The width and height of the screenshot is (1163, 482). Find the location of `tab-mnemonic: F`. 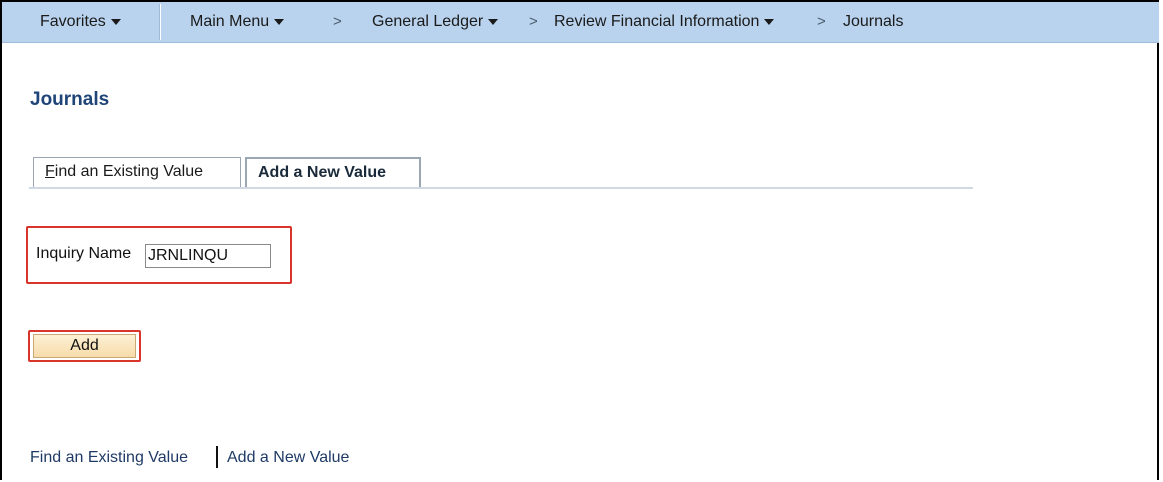

tab-mnemonic: F is located at coordinates (50, 171).